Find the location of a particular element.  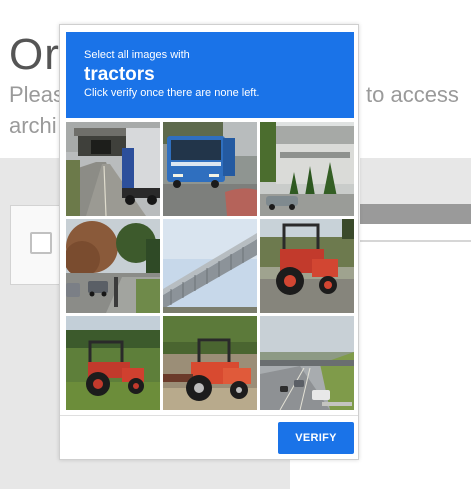

verify-button: VERIFY is located at coordinates (316, 438).